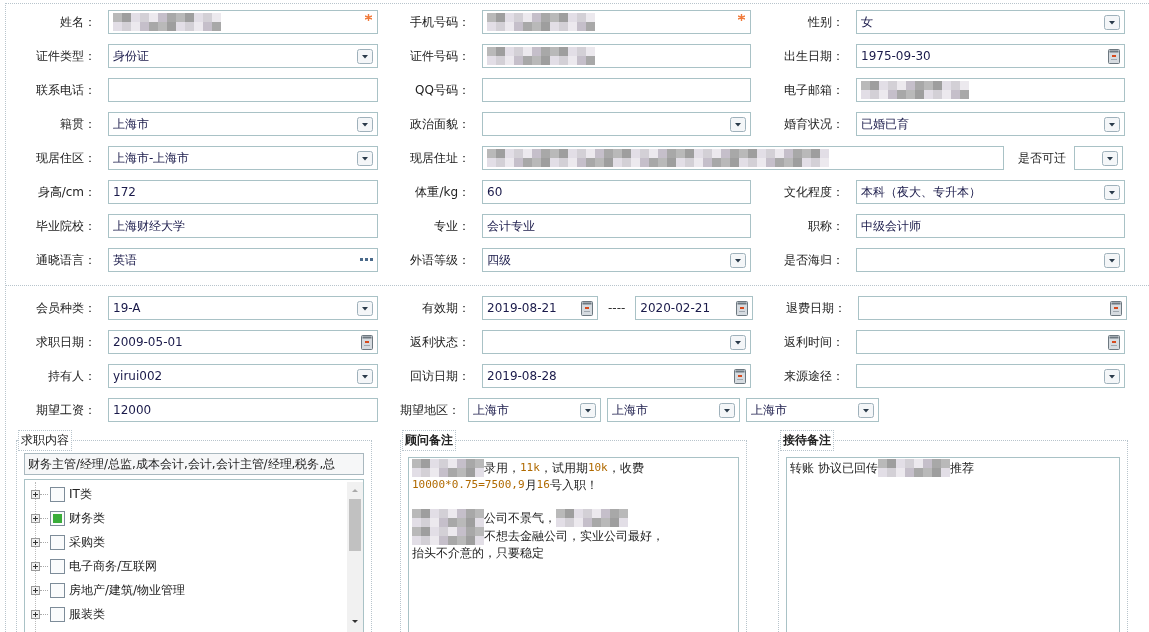  What do you see at coordinates (694, 308) in the screenshot?
I see `date-field: 2020-02-21` at bounding box center [694, 308].